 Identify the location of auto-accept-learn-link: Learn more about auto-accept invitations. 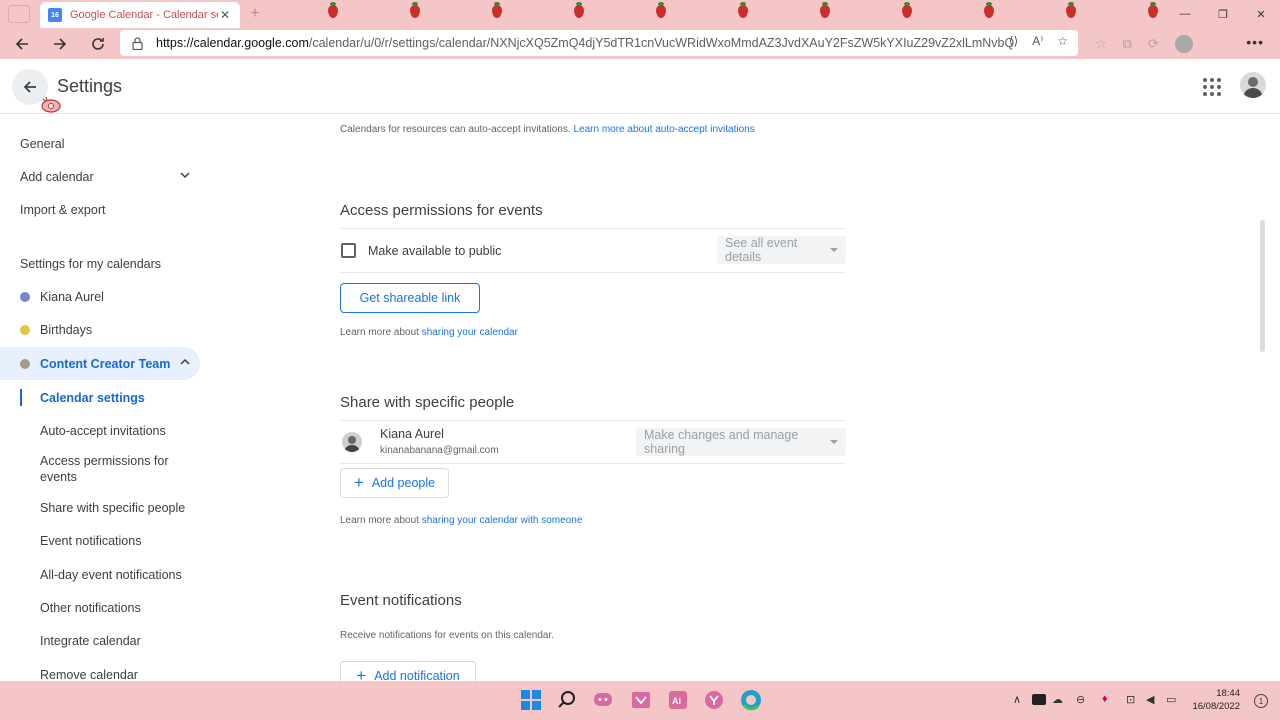
(663, 129).